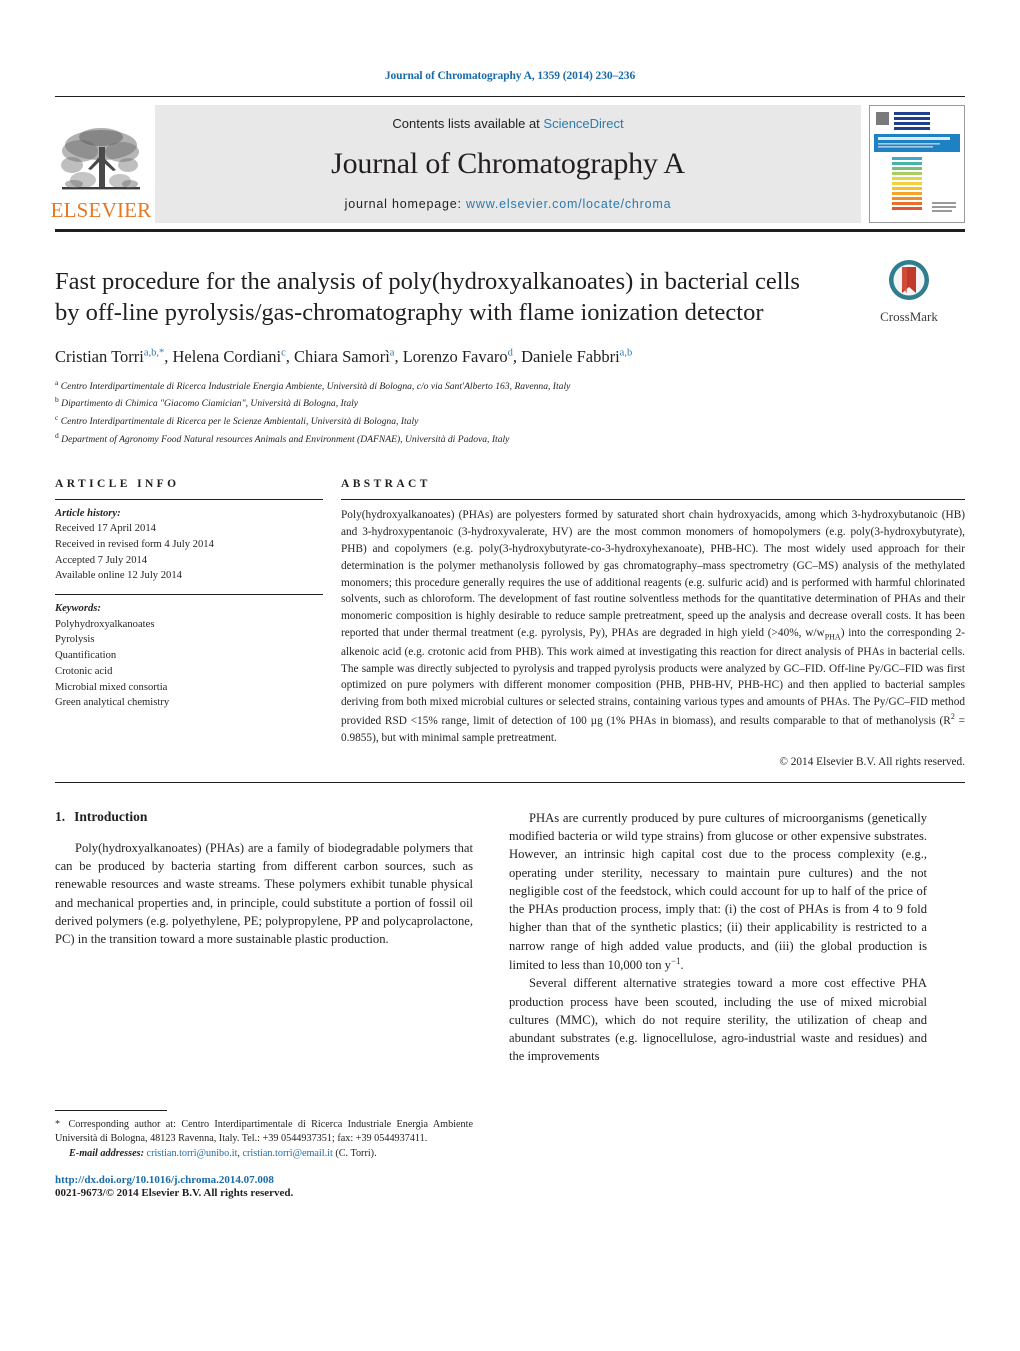 This screenshot has height=1351, width=1020. What do you see at coordinates (111, 816) in the screenshot?
I see `section-title: Introduction` at bounding box center [111, 816].